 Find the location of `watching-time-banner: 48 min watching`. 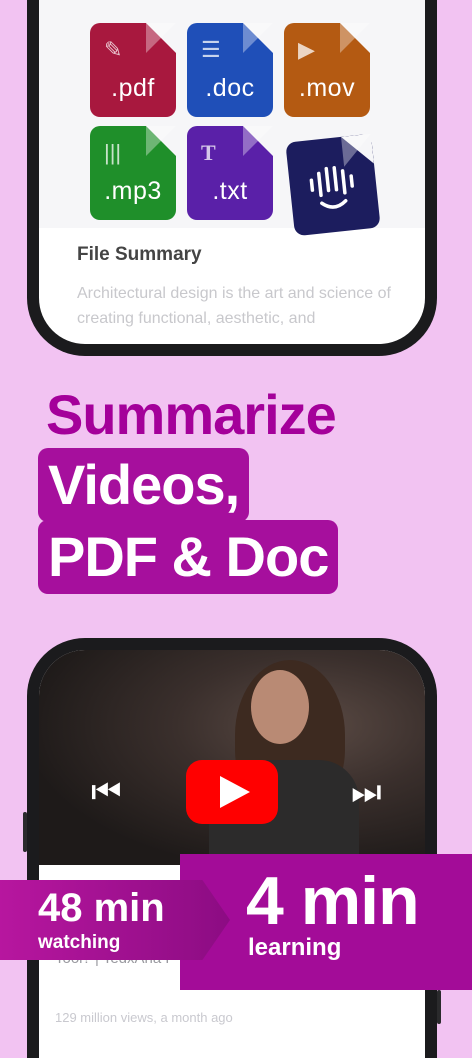

watching-time-banner: 48 min watching is located at coordinates (115, 920).